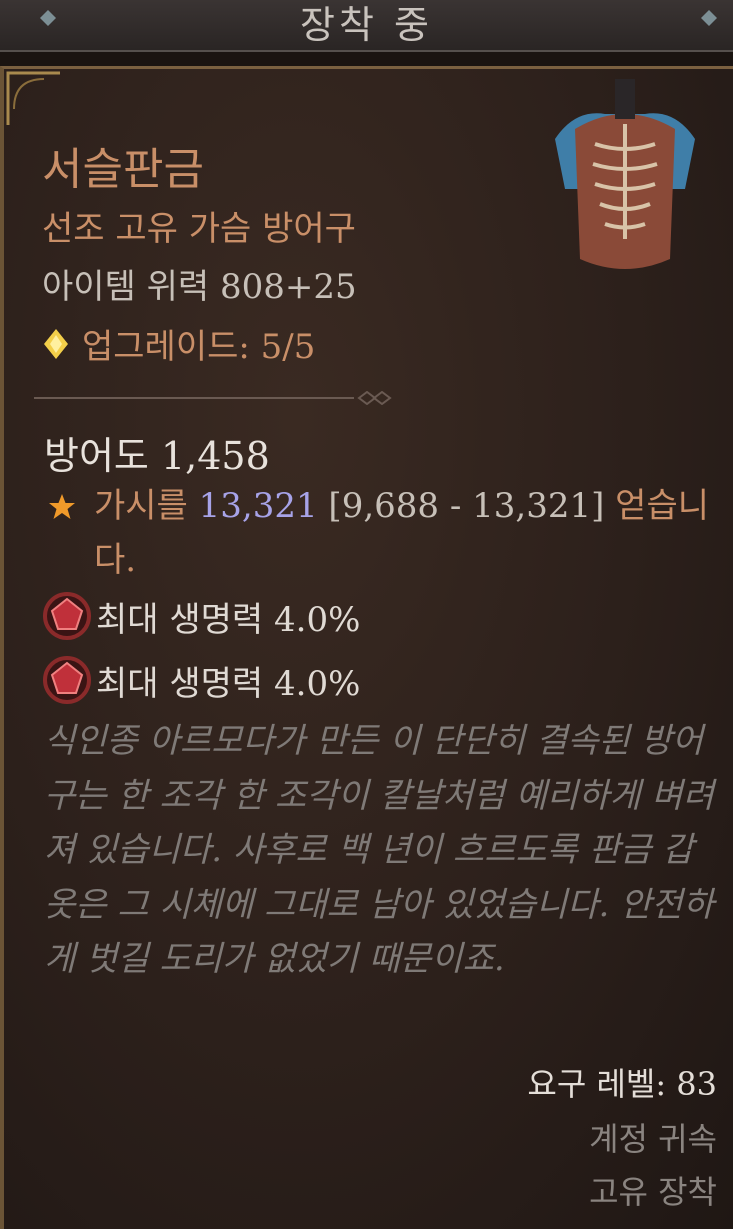  Describe the element at coordinates (622, 1084) in the screenshot. I see `required-level: 요구 레벨: 83` at that location.